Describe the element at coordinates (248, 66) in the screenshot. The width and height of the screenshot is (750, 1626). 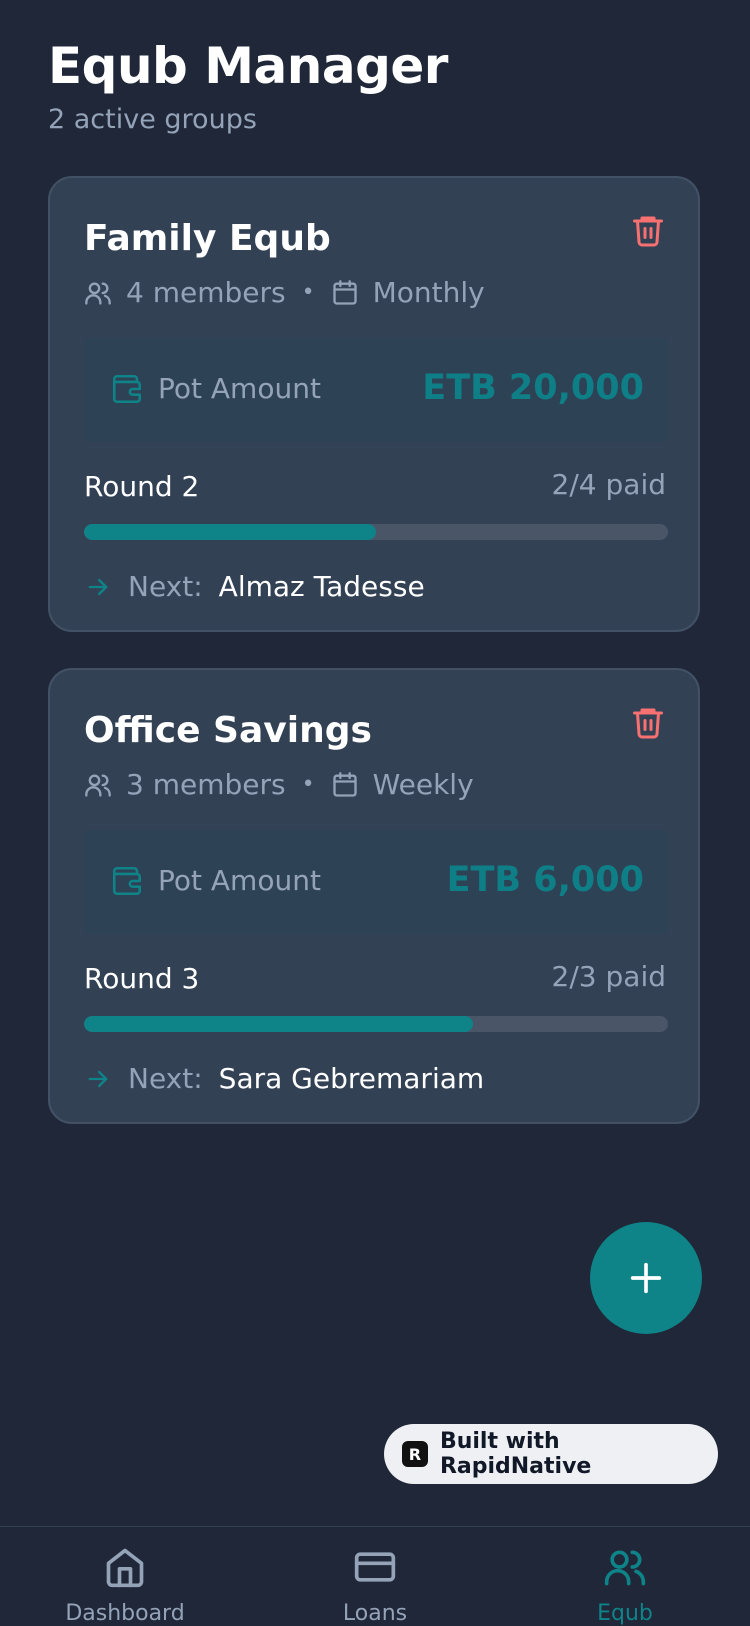
I see `page-title: Equb Manager` at that location.